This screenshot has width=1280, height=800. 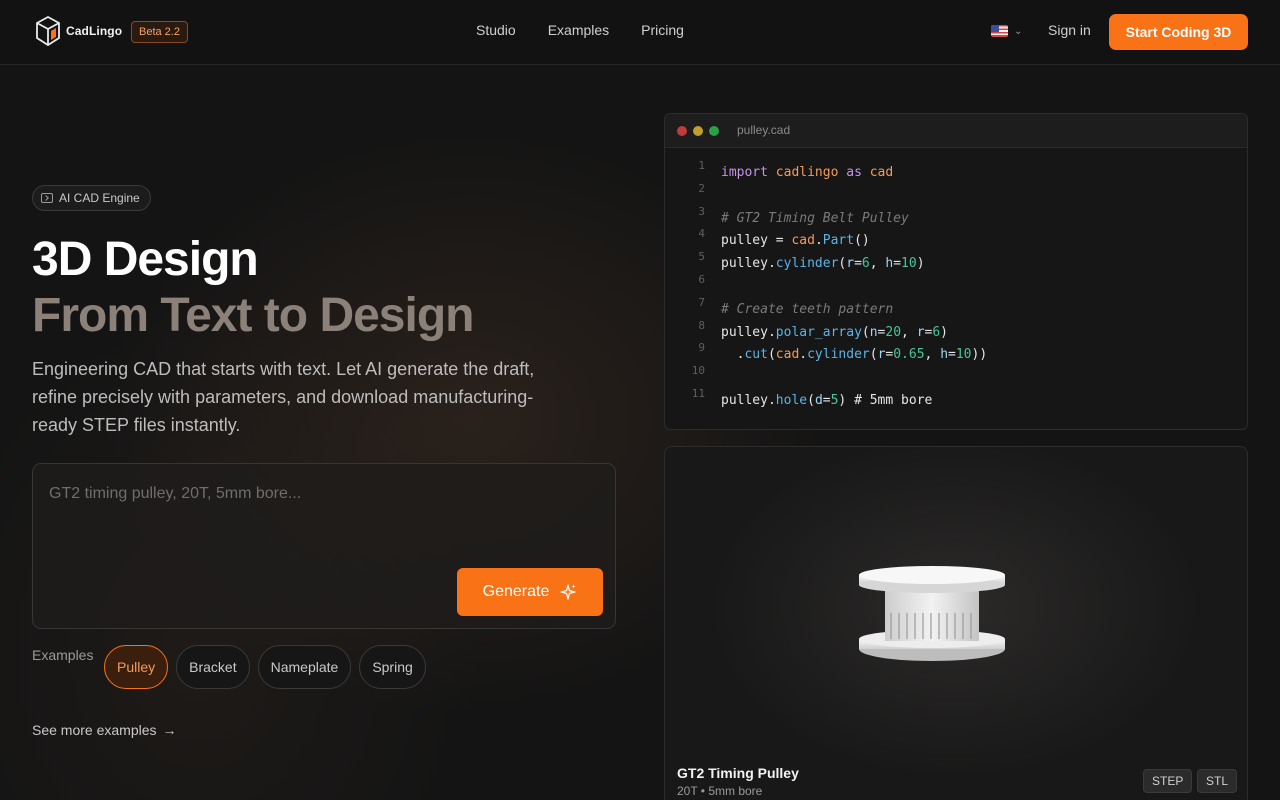 I want to click on nav-links: Studio Examples Pricing, so click(x=580, y=30).